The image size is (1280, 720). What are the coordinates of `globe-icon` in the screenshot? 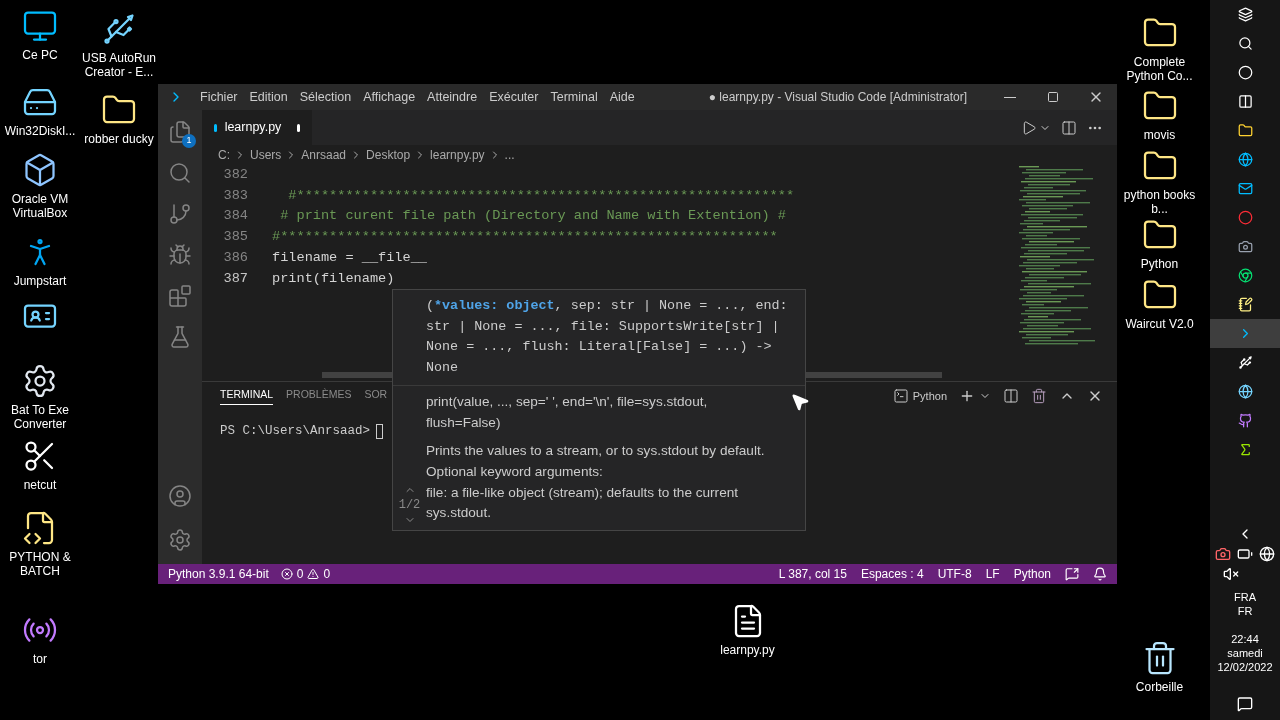 It's located at (1267, 554).